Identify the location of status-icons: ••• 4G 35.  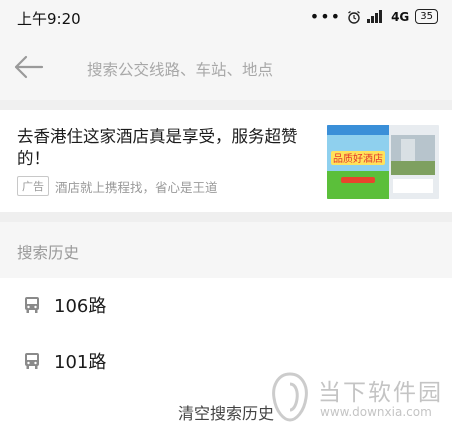
(373, 16).